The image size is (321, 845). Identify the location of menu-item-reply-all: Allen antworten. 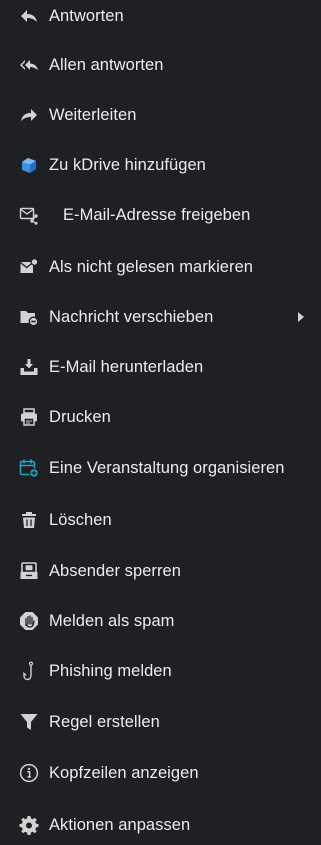
(160, 65).